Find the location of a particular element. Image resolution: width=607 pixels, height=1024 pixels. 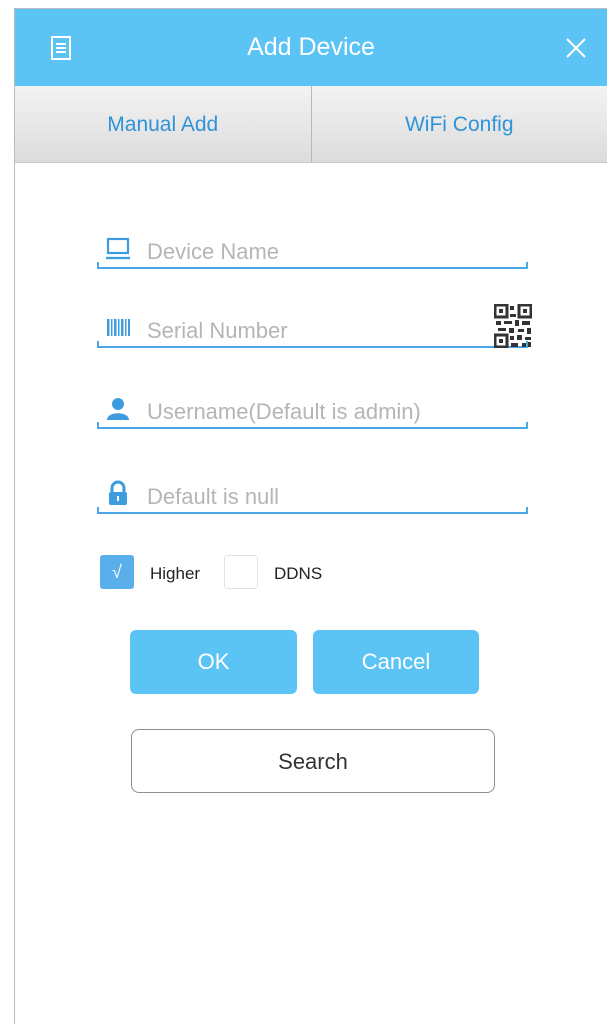

page-title: Add Device is located at coordinates (311, 47).